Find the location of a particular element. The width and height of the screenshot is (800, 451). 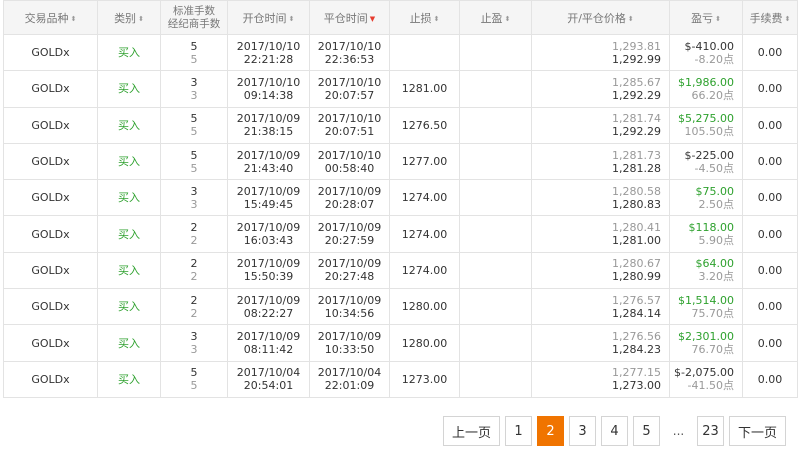

page-button-3: 3 is located at coordinates (582, 431).